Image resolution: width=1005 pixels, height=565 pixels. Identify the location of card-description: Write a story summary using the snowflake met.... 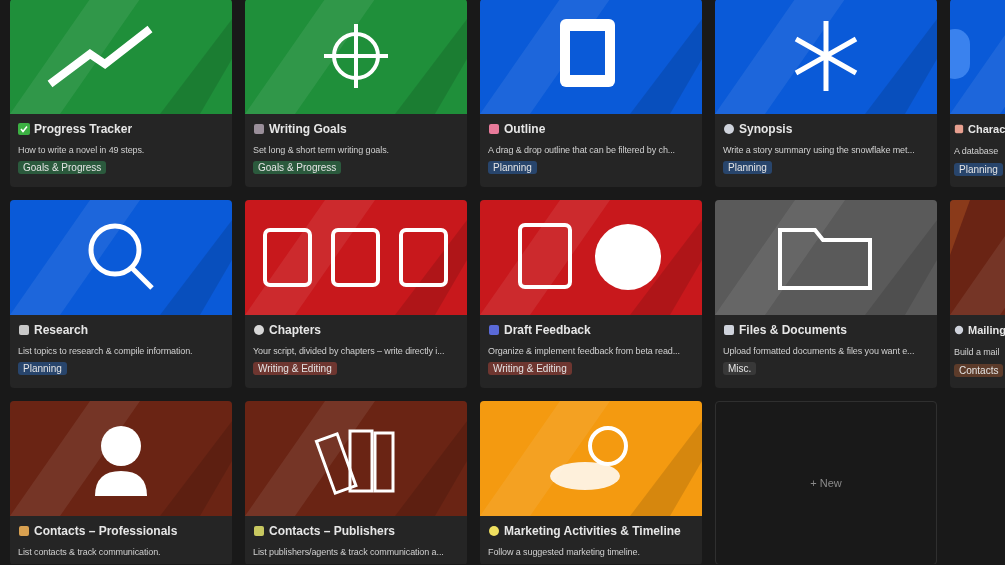
(819, 150).